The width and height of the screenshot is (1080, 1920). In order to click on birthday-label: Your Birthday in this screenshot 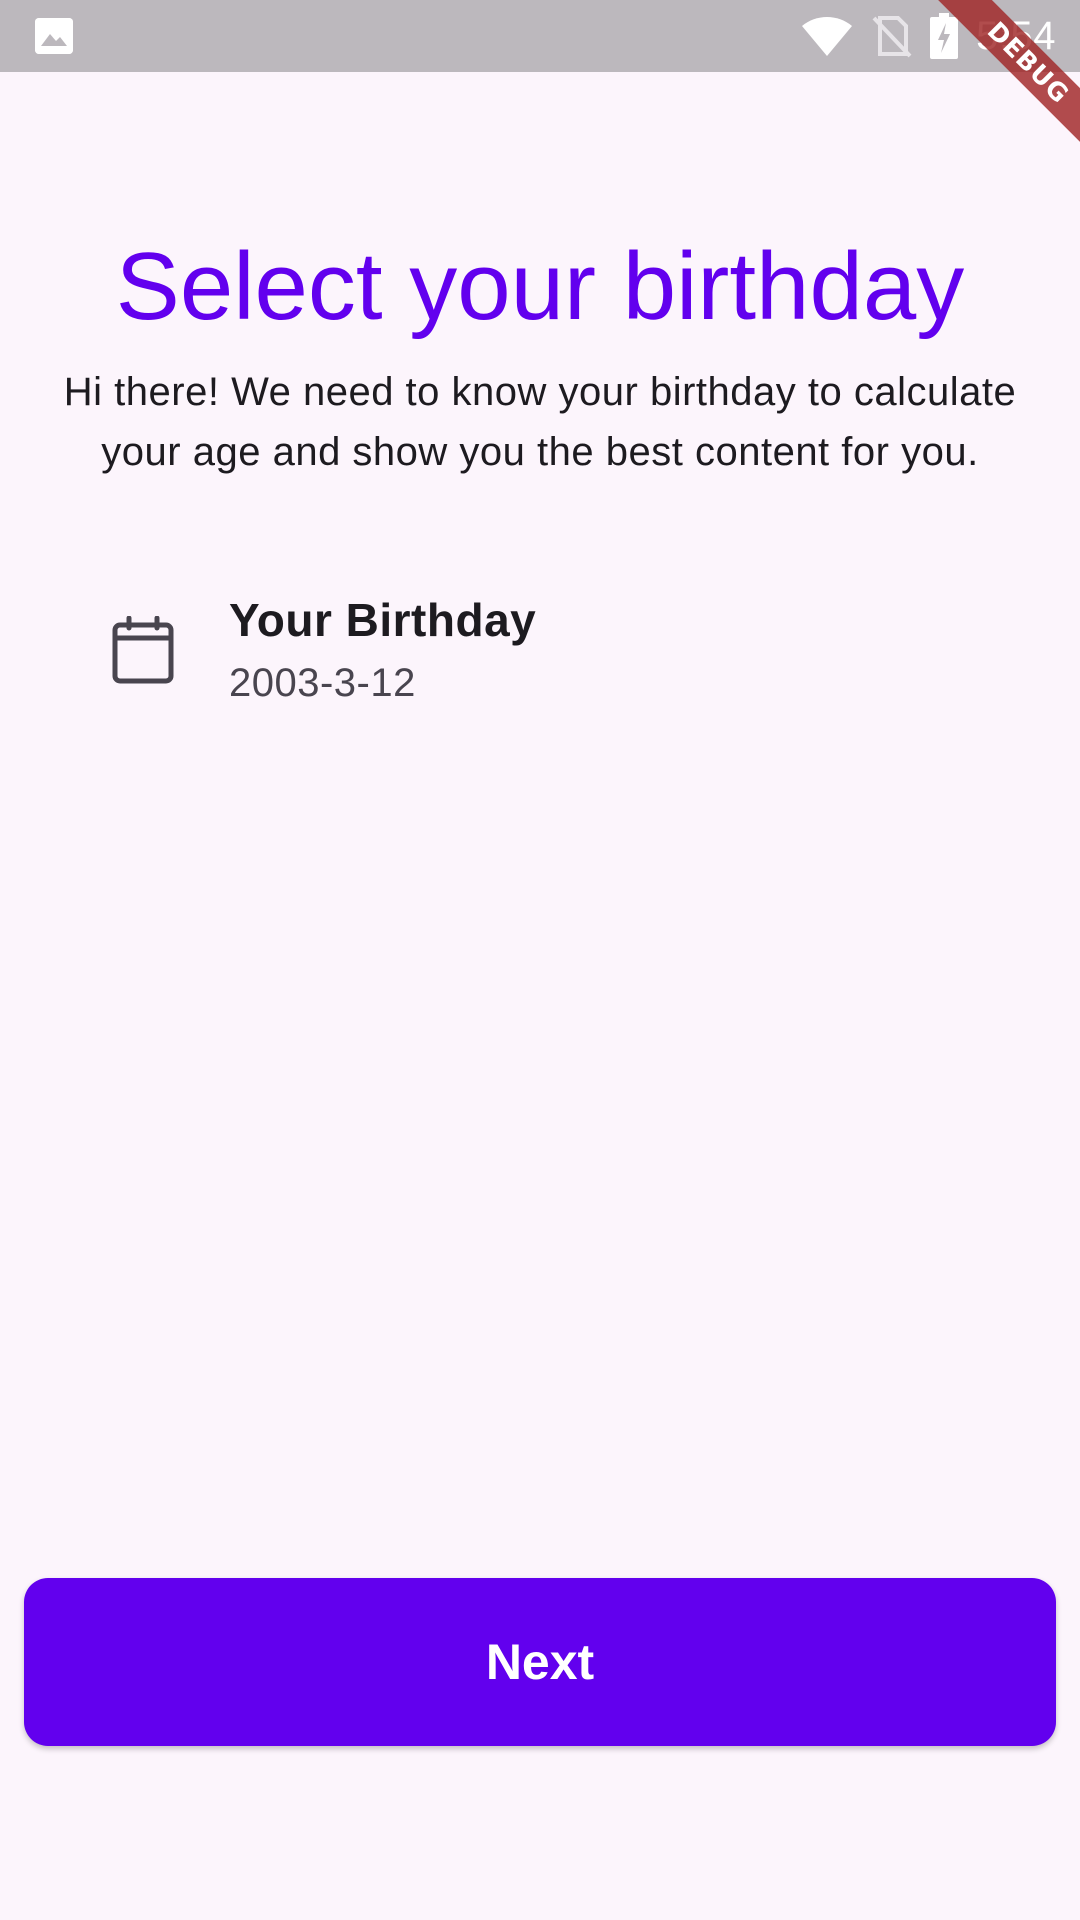, I will do `click(383, 620)`.